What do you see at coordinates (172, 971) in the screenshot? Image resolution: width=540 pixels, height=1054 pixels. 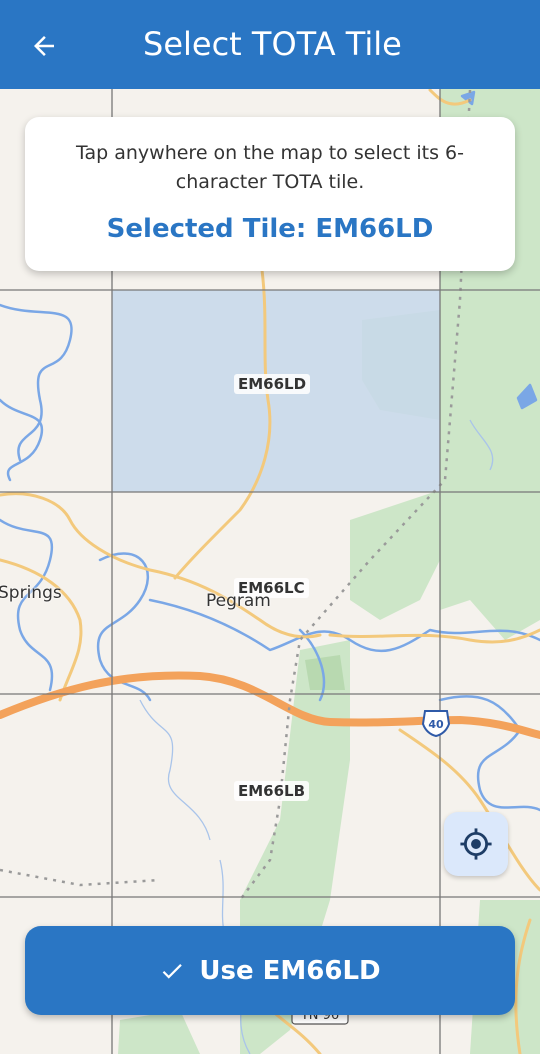 I see `check-icon` at bounding box center [172, 971].